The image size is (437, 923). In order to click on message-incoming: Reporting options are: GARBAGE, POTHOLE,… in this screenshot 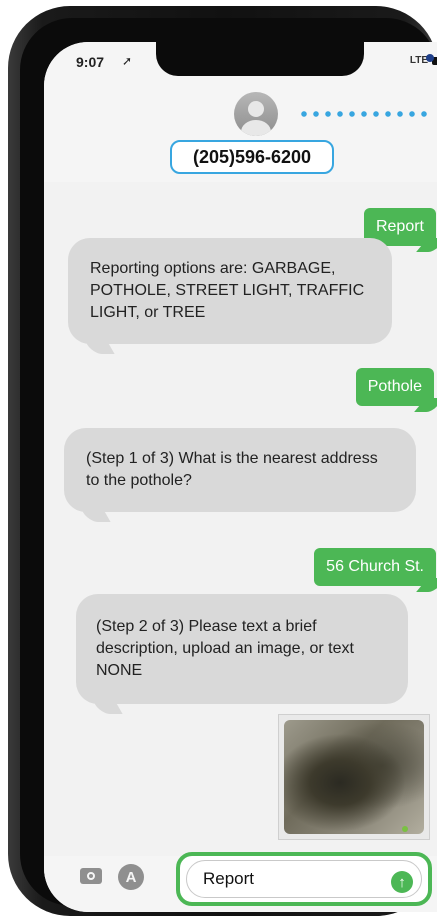, I will do `click(230, 291)`.